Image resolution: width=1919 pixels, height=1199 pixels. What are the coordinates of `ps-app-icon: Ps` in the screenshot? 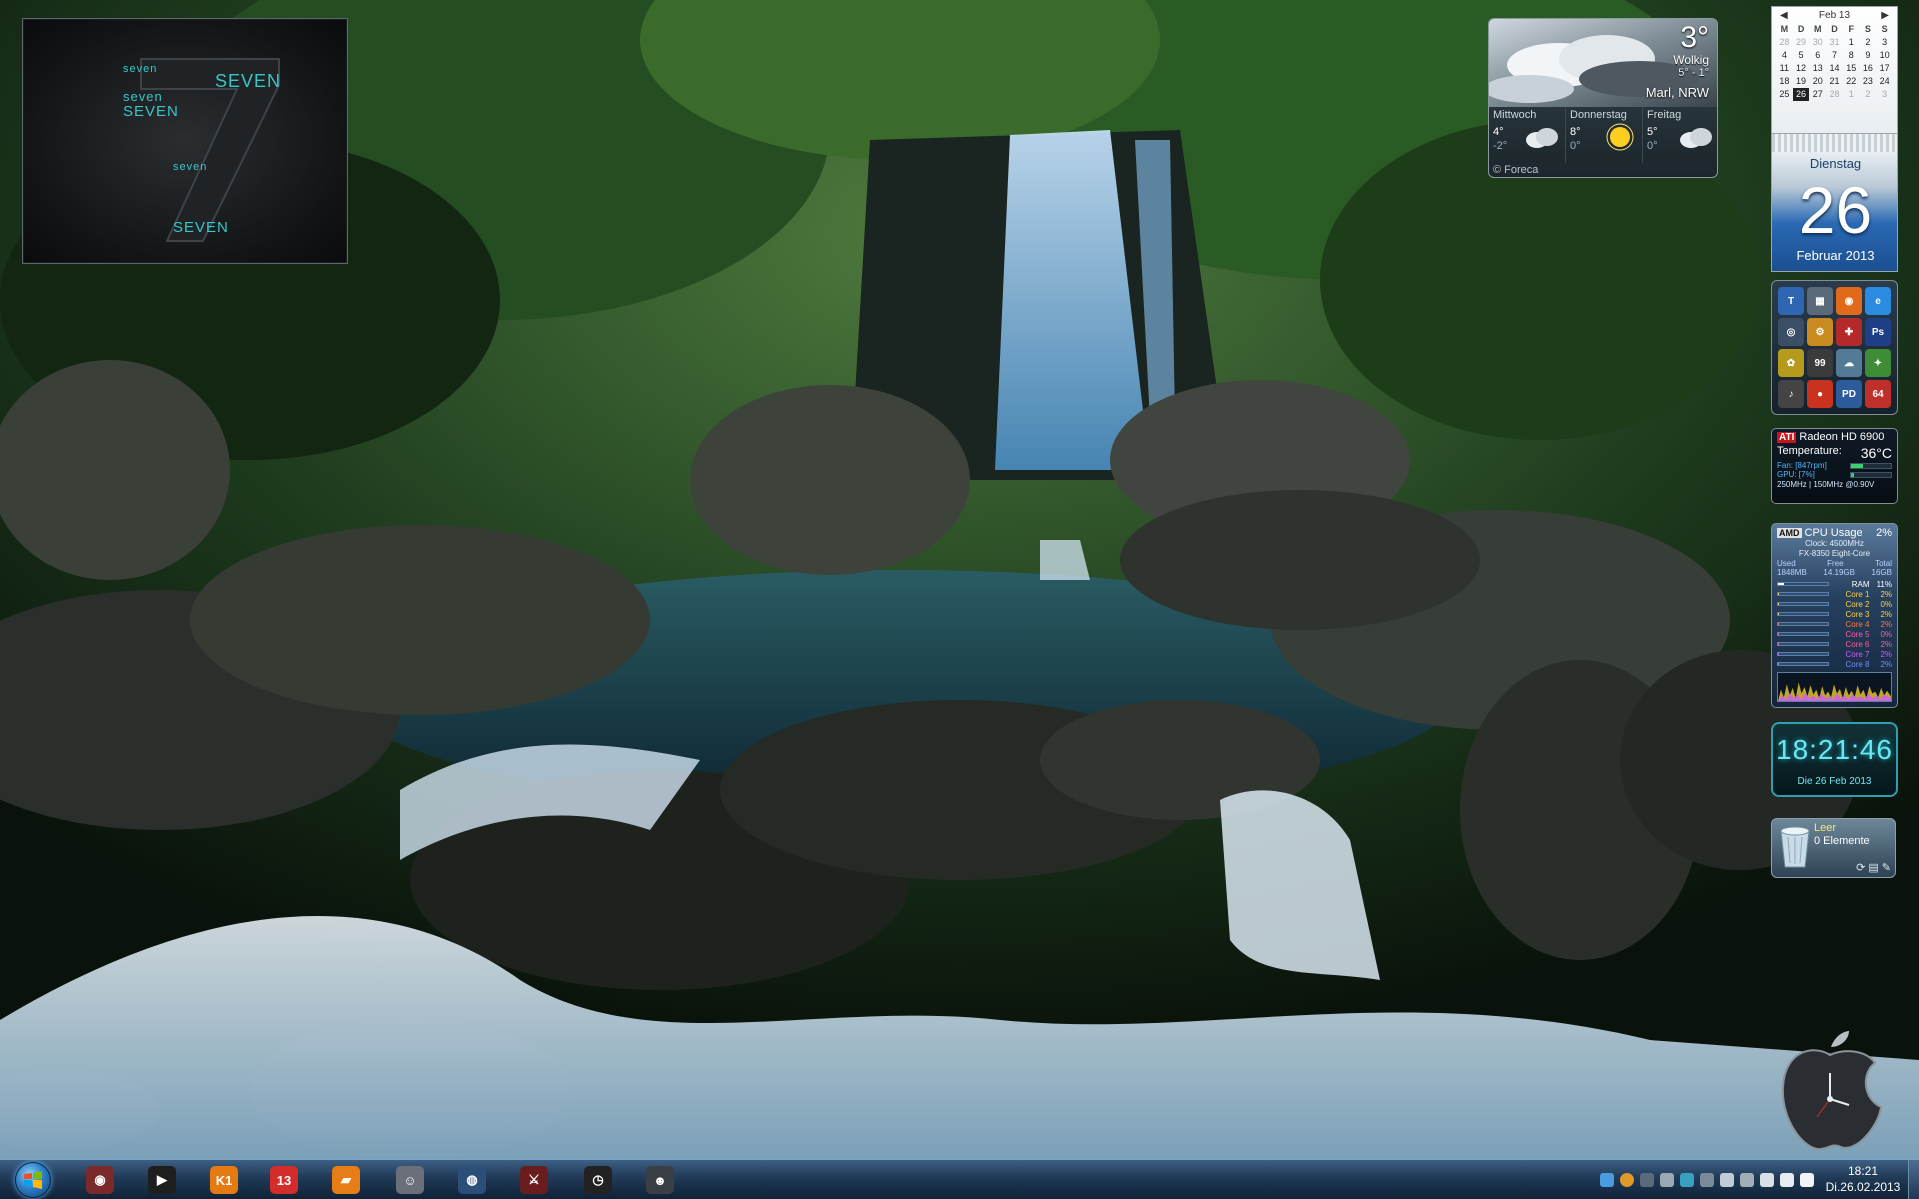 It's located at (1878, 332).